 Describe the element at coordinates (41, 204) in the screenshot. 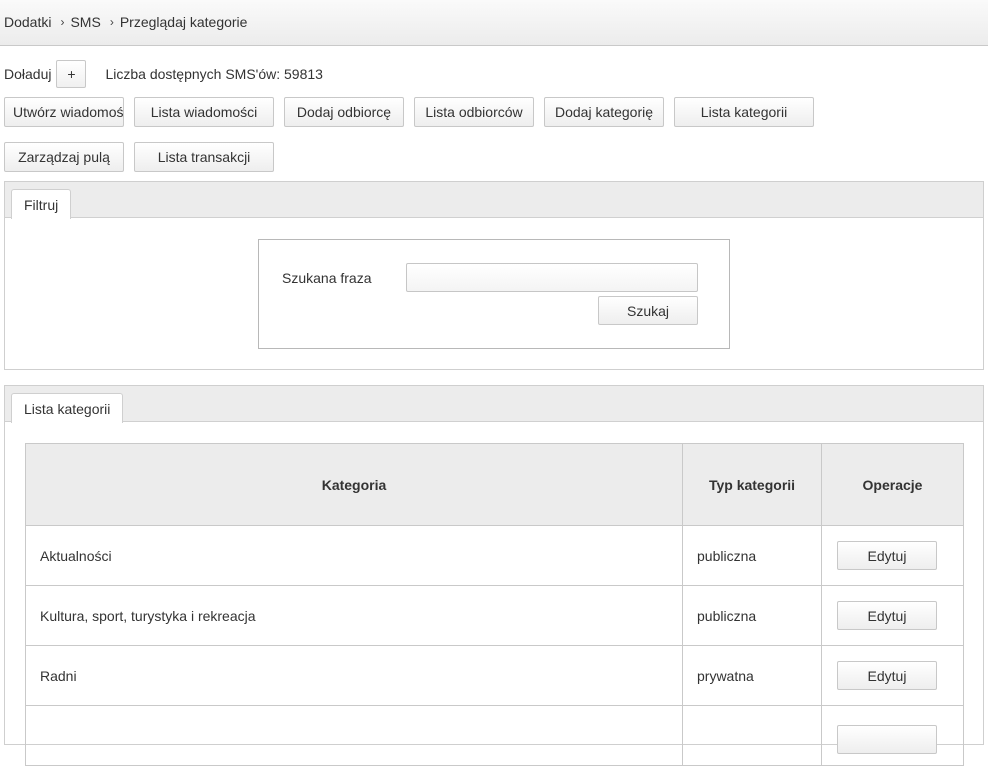

I see `tab-filter: Filtruj` at that location.